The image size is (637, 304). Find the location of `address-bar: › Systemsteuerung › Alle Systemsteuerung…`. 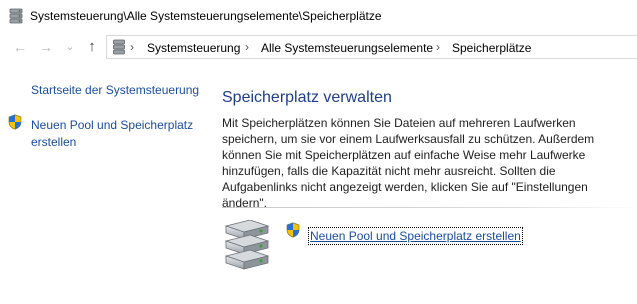

address-bar: › Systemsteuerung › Alle Systemsteuerung… is located at coordinates (371, 47).